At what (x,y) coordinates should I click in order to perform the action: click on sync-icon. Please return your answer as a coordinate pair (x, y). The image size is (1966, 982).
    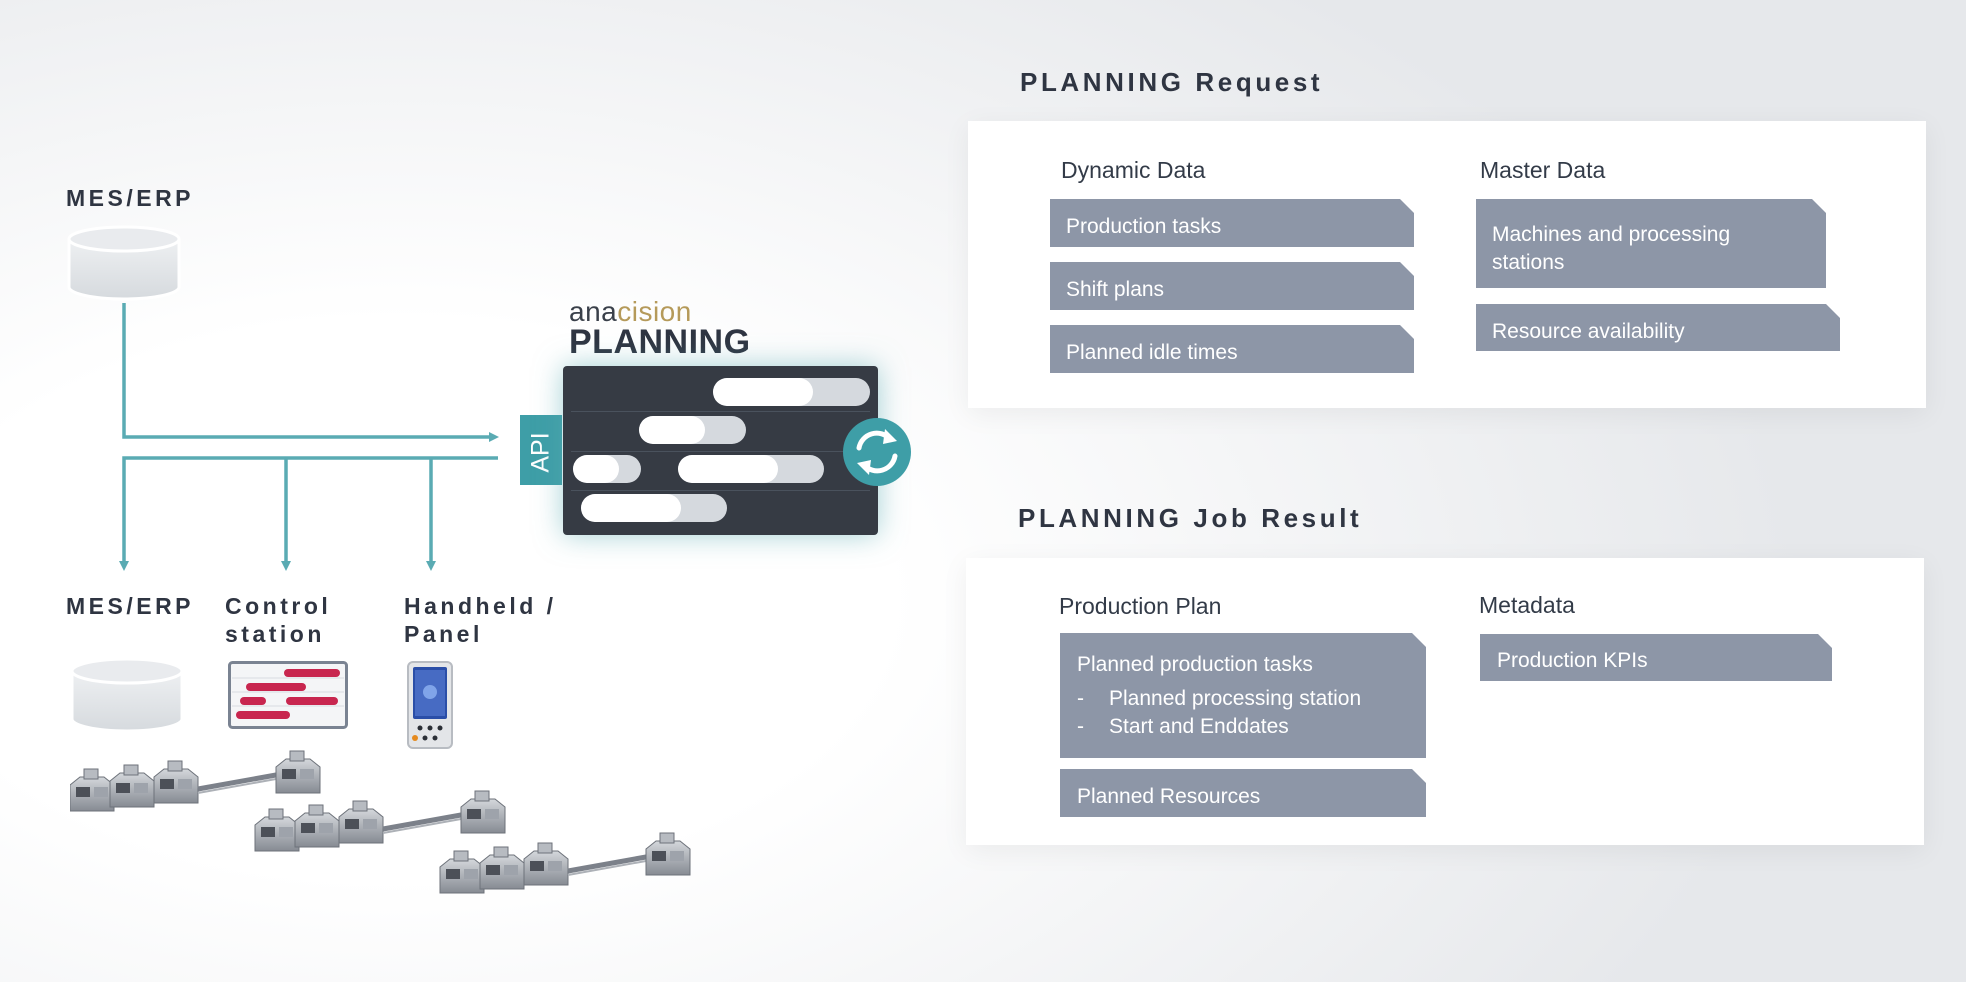
    Looking at the image, I should click on (877, 452).